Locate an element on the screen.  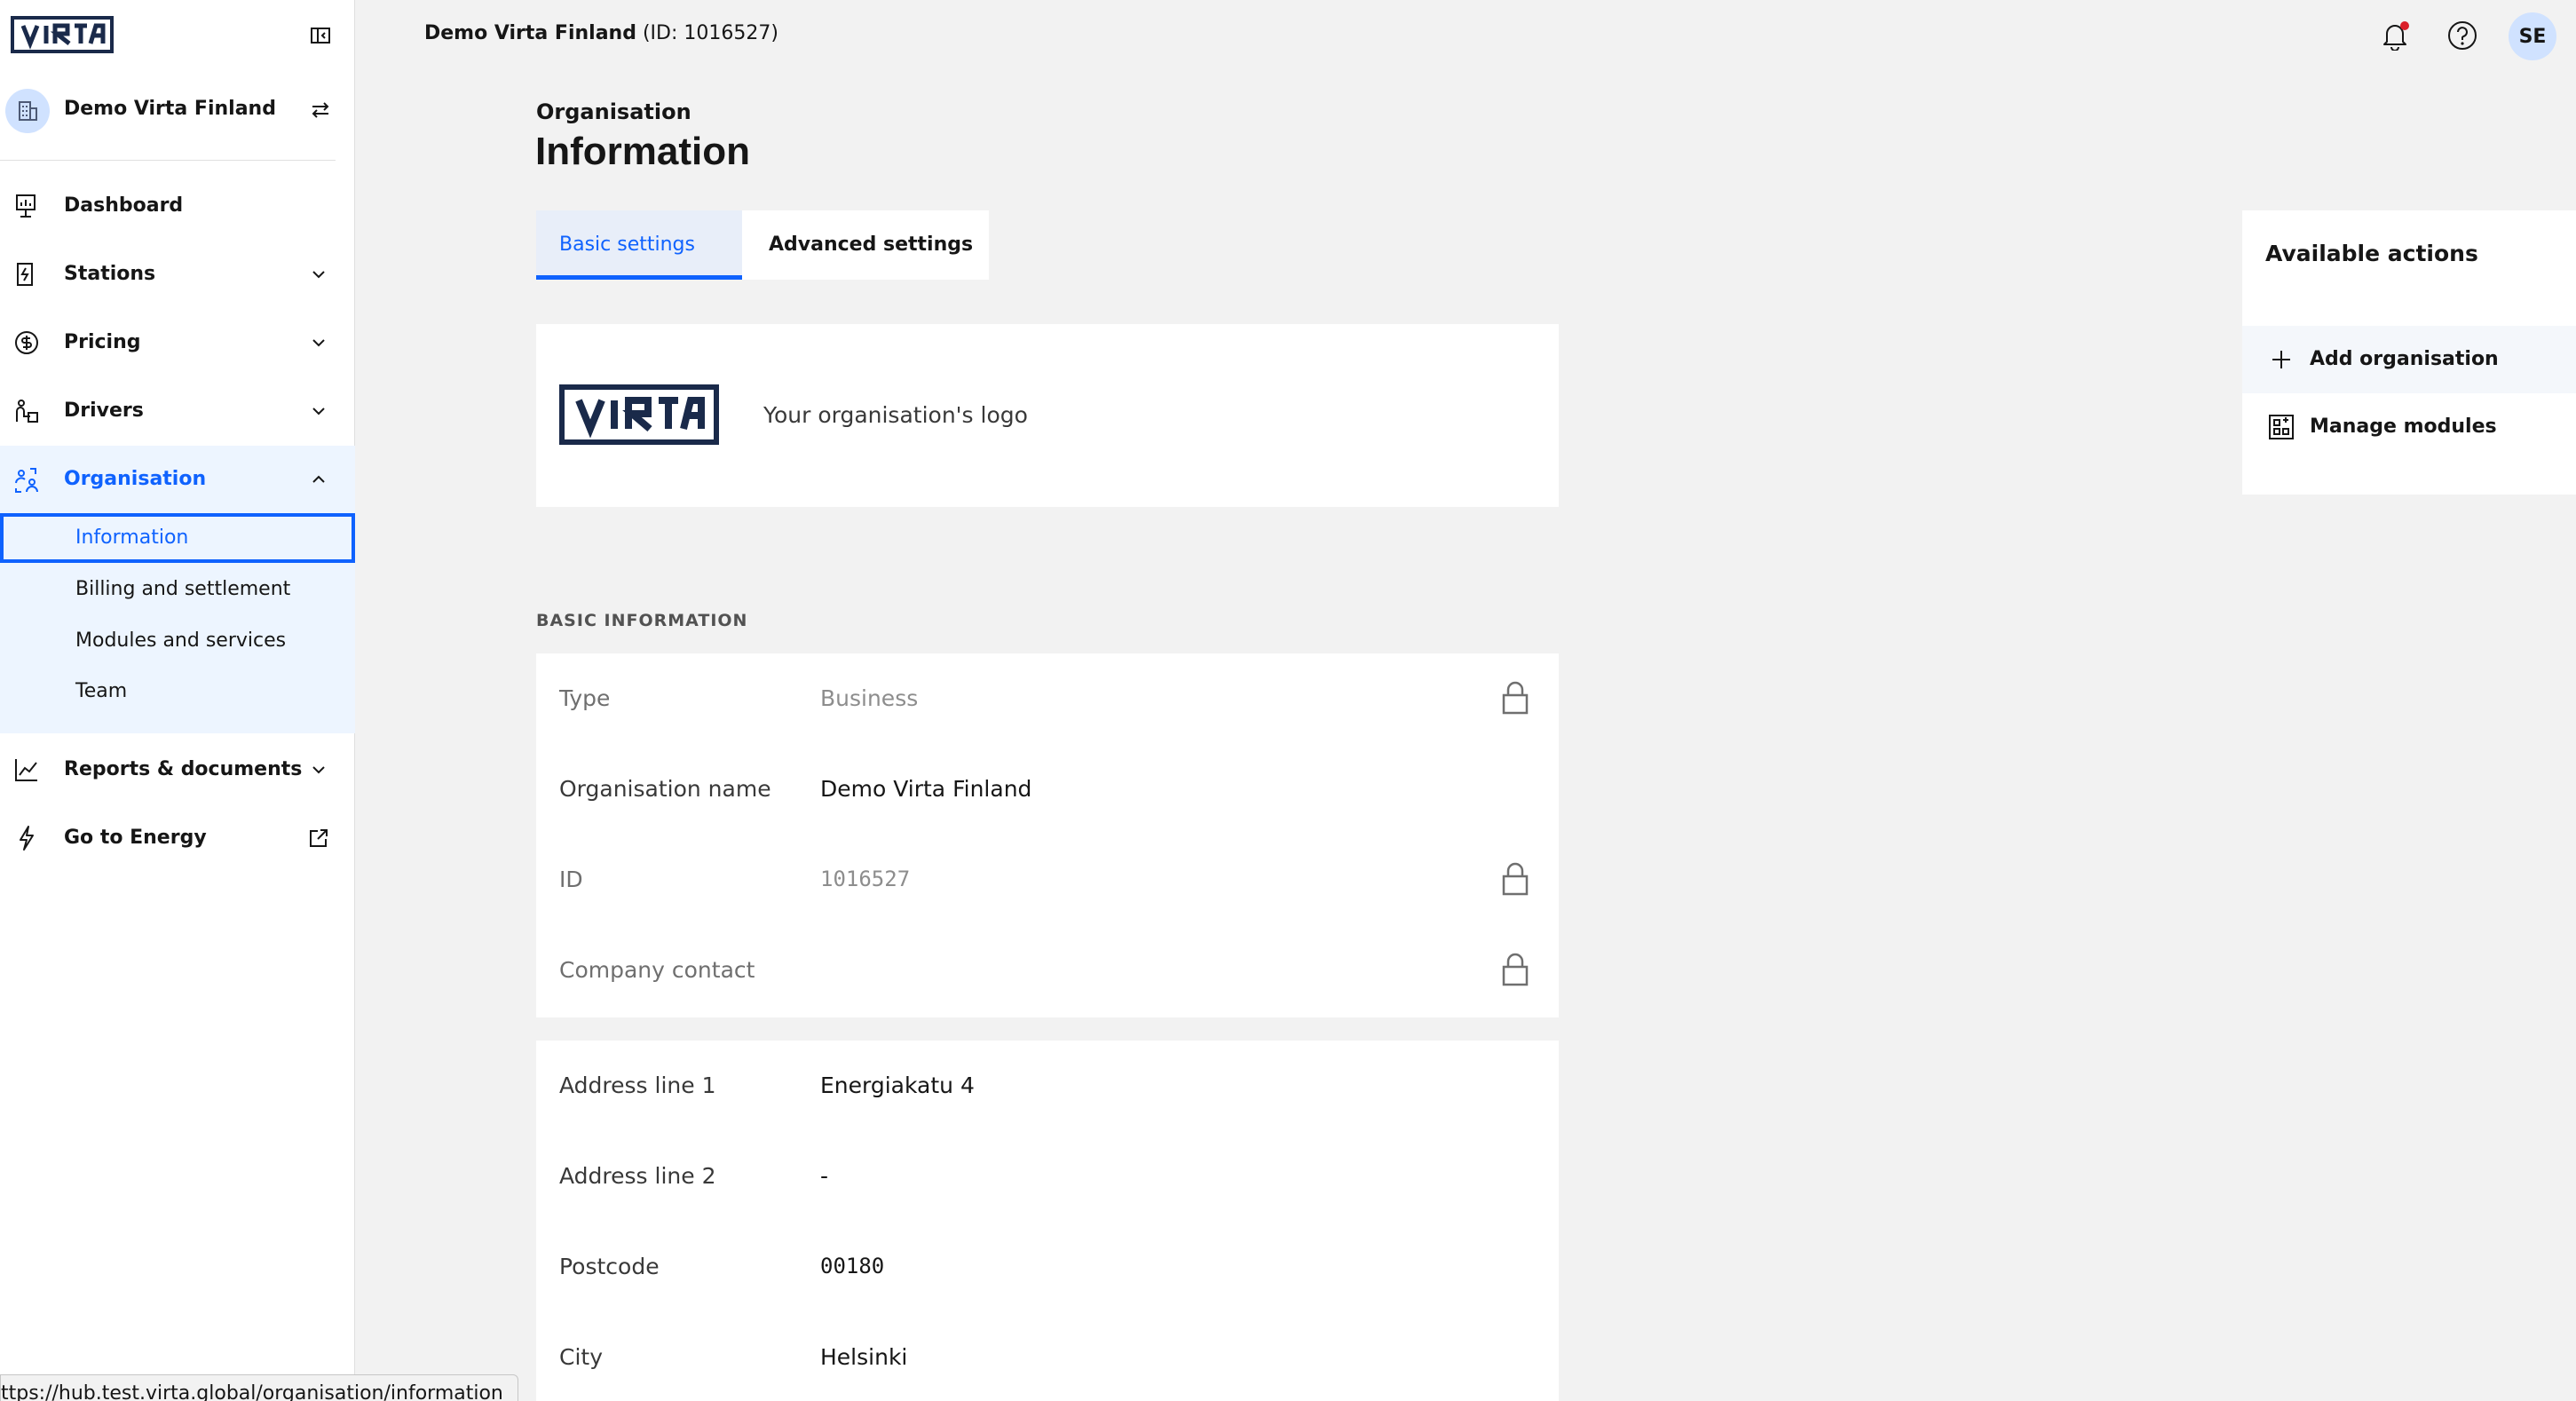
field-row-type: Type Business is located at coordinates (1047, 698).